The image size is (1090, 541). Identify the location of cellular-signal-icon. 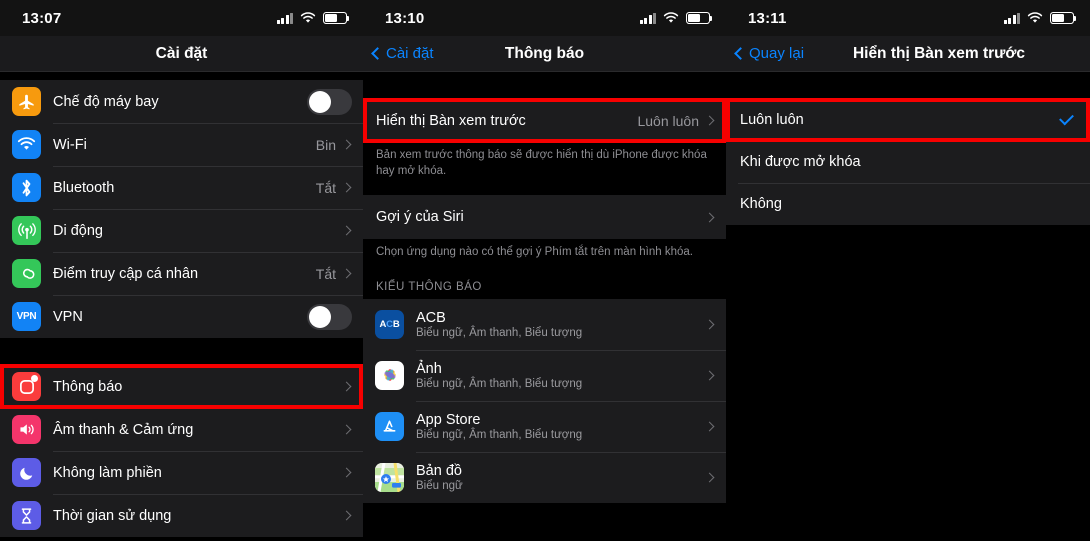
(284, 18).